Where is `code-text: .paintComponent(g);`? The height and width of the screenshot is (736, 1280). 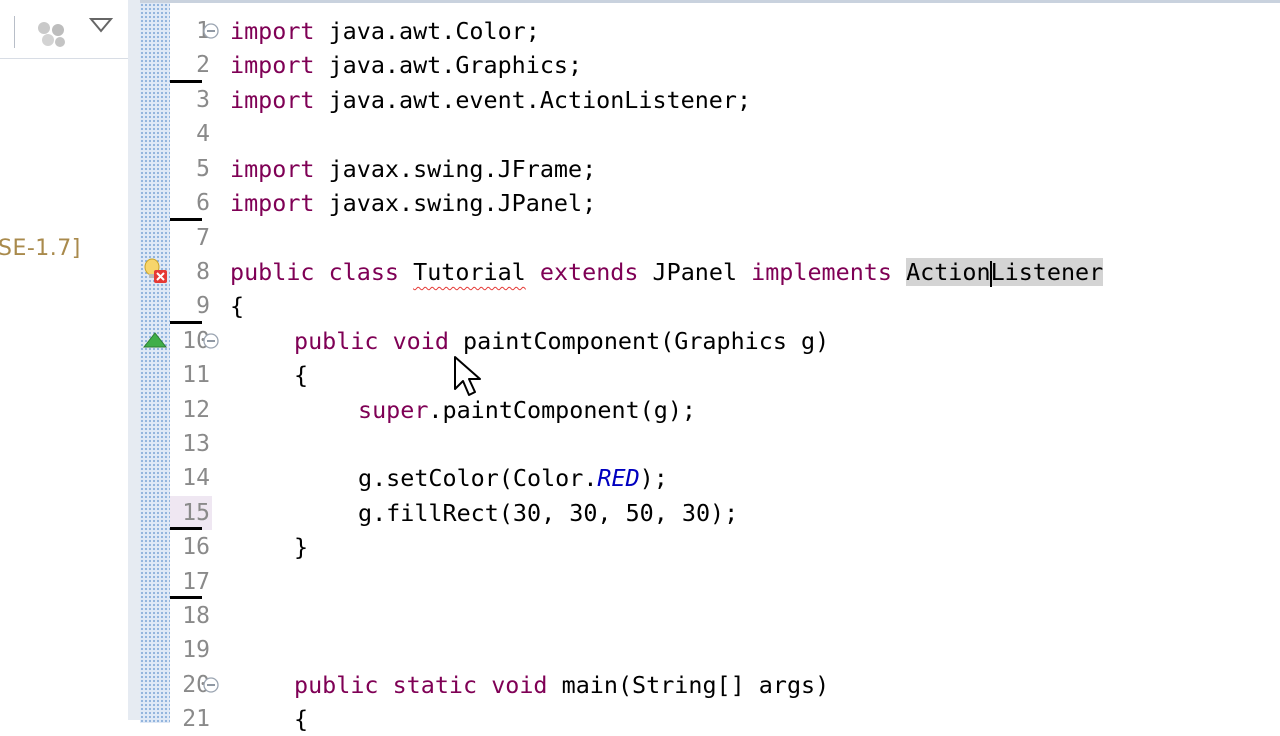 code-text: .paintComponent(g); is located at coordinates (562, 410).